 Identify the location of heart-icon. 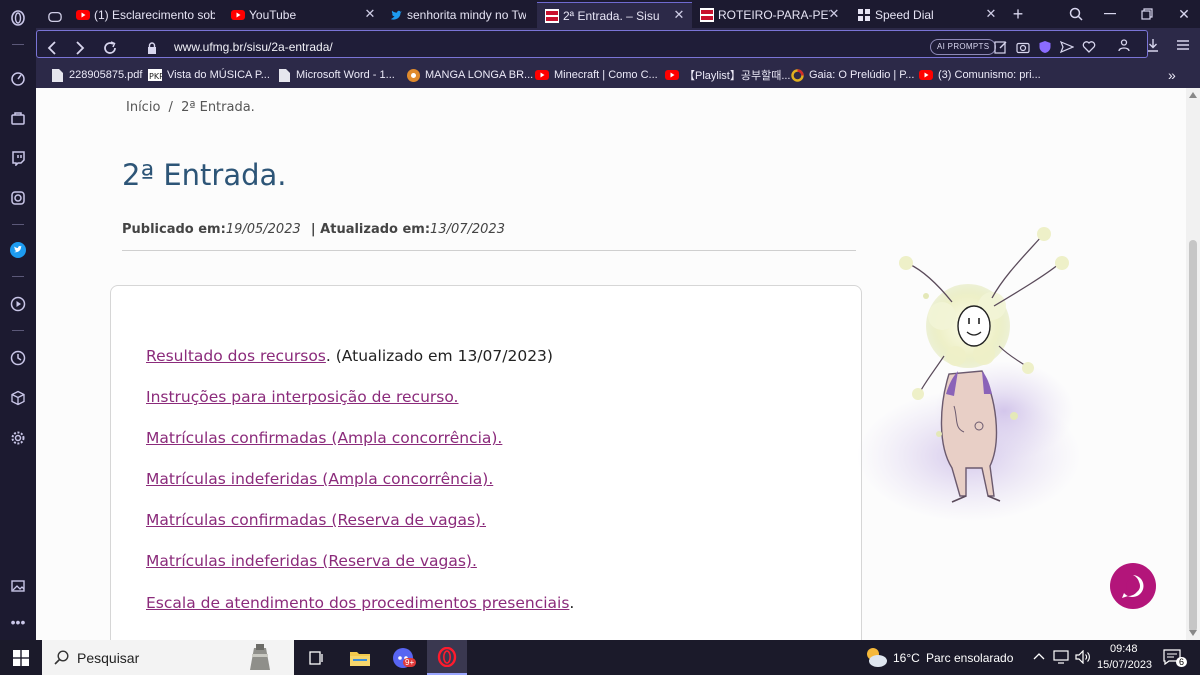
(1089, 47).